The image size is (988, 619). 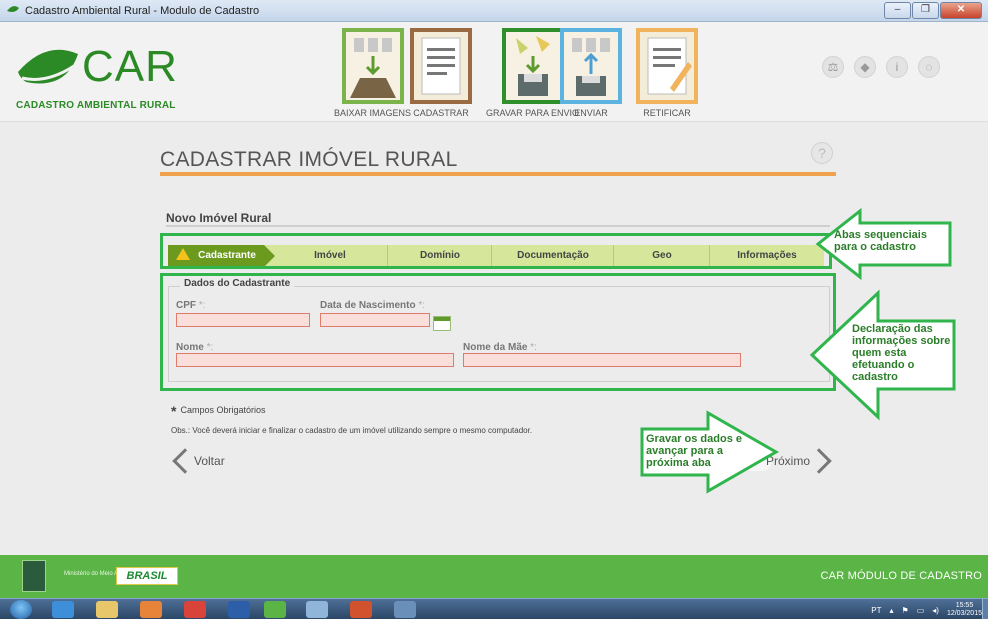 I want to click on section-title: Novo Imóvel Rural, so click(x=219, y=218).